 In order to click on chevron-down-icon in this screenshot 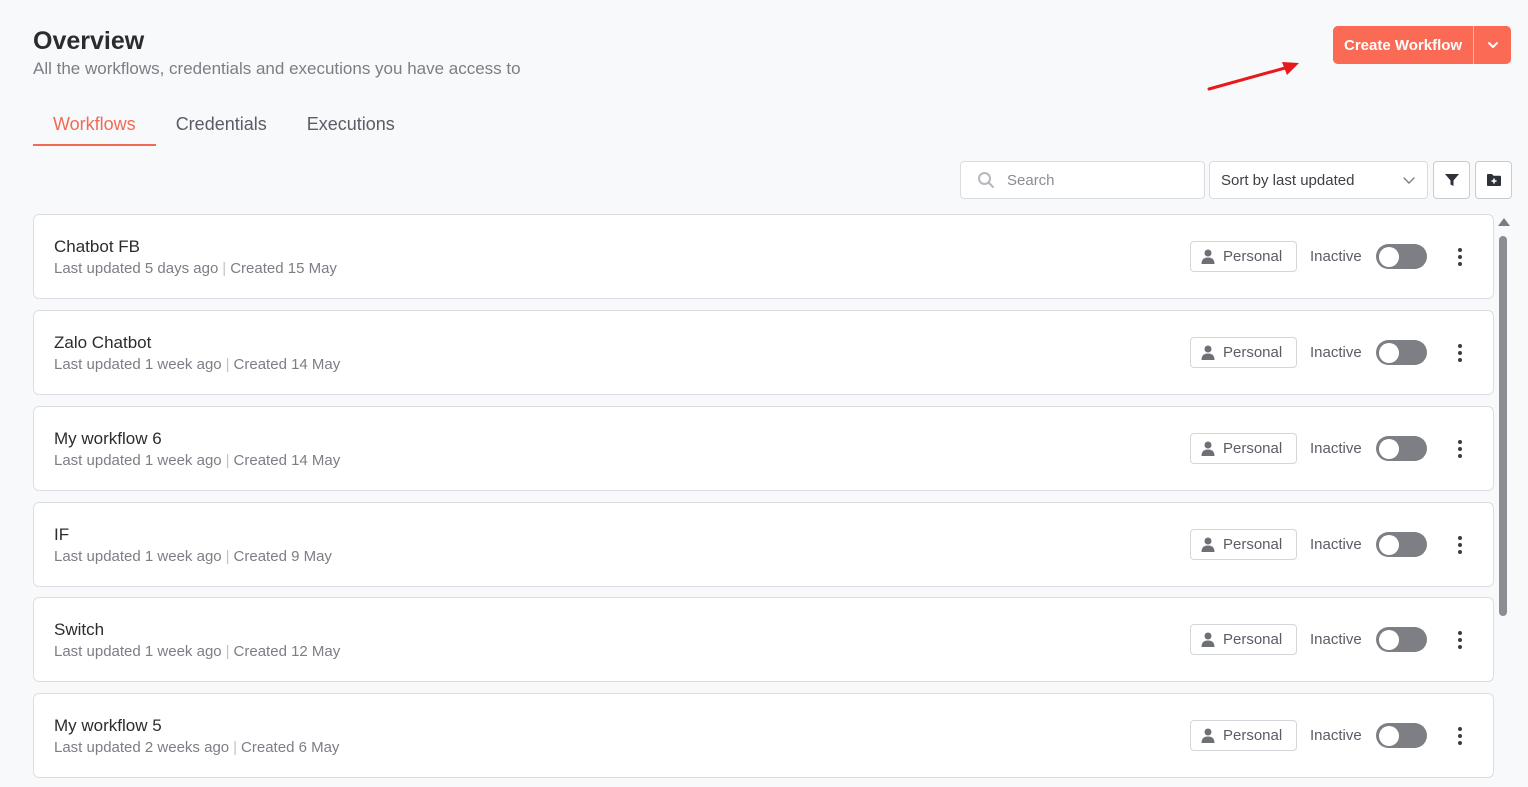, I will do `click(1409, 180)`.